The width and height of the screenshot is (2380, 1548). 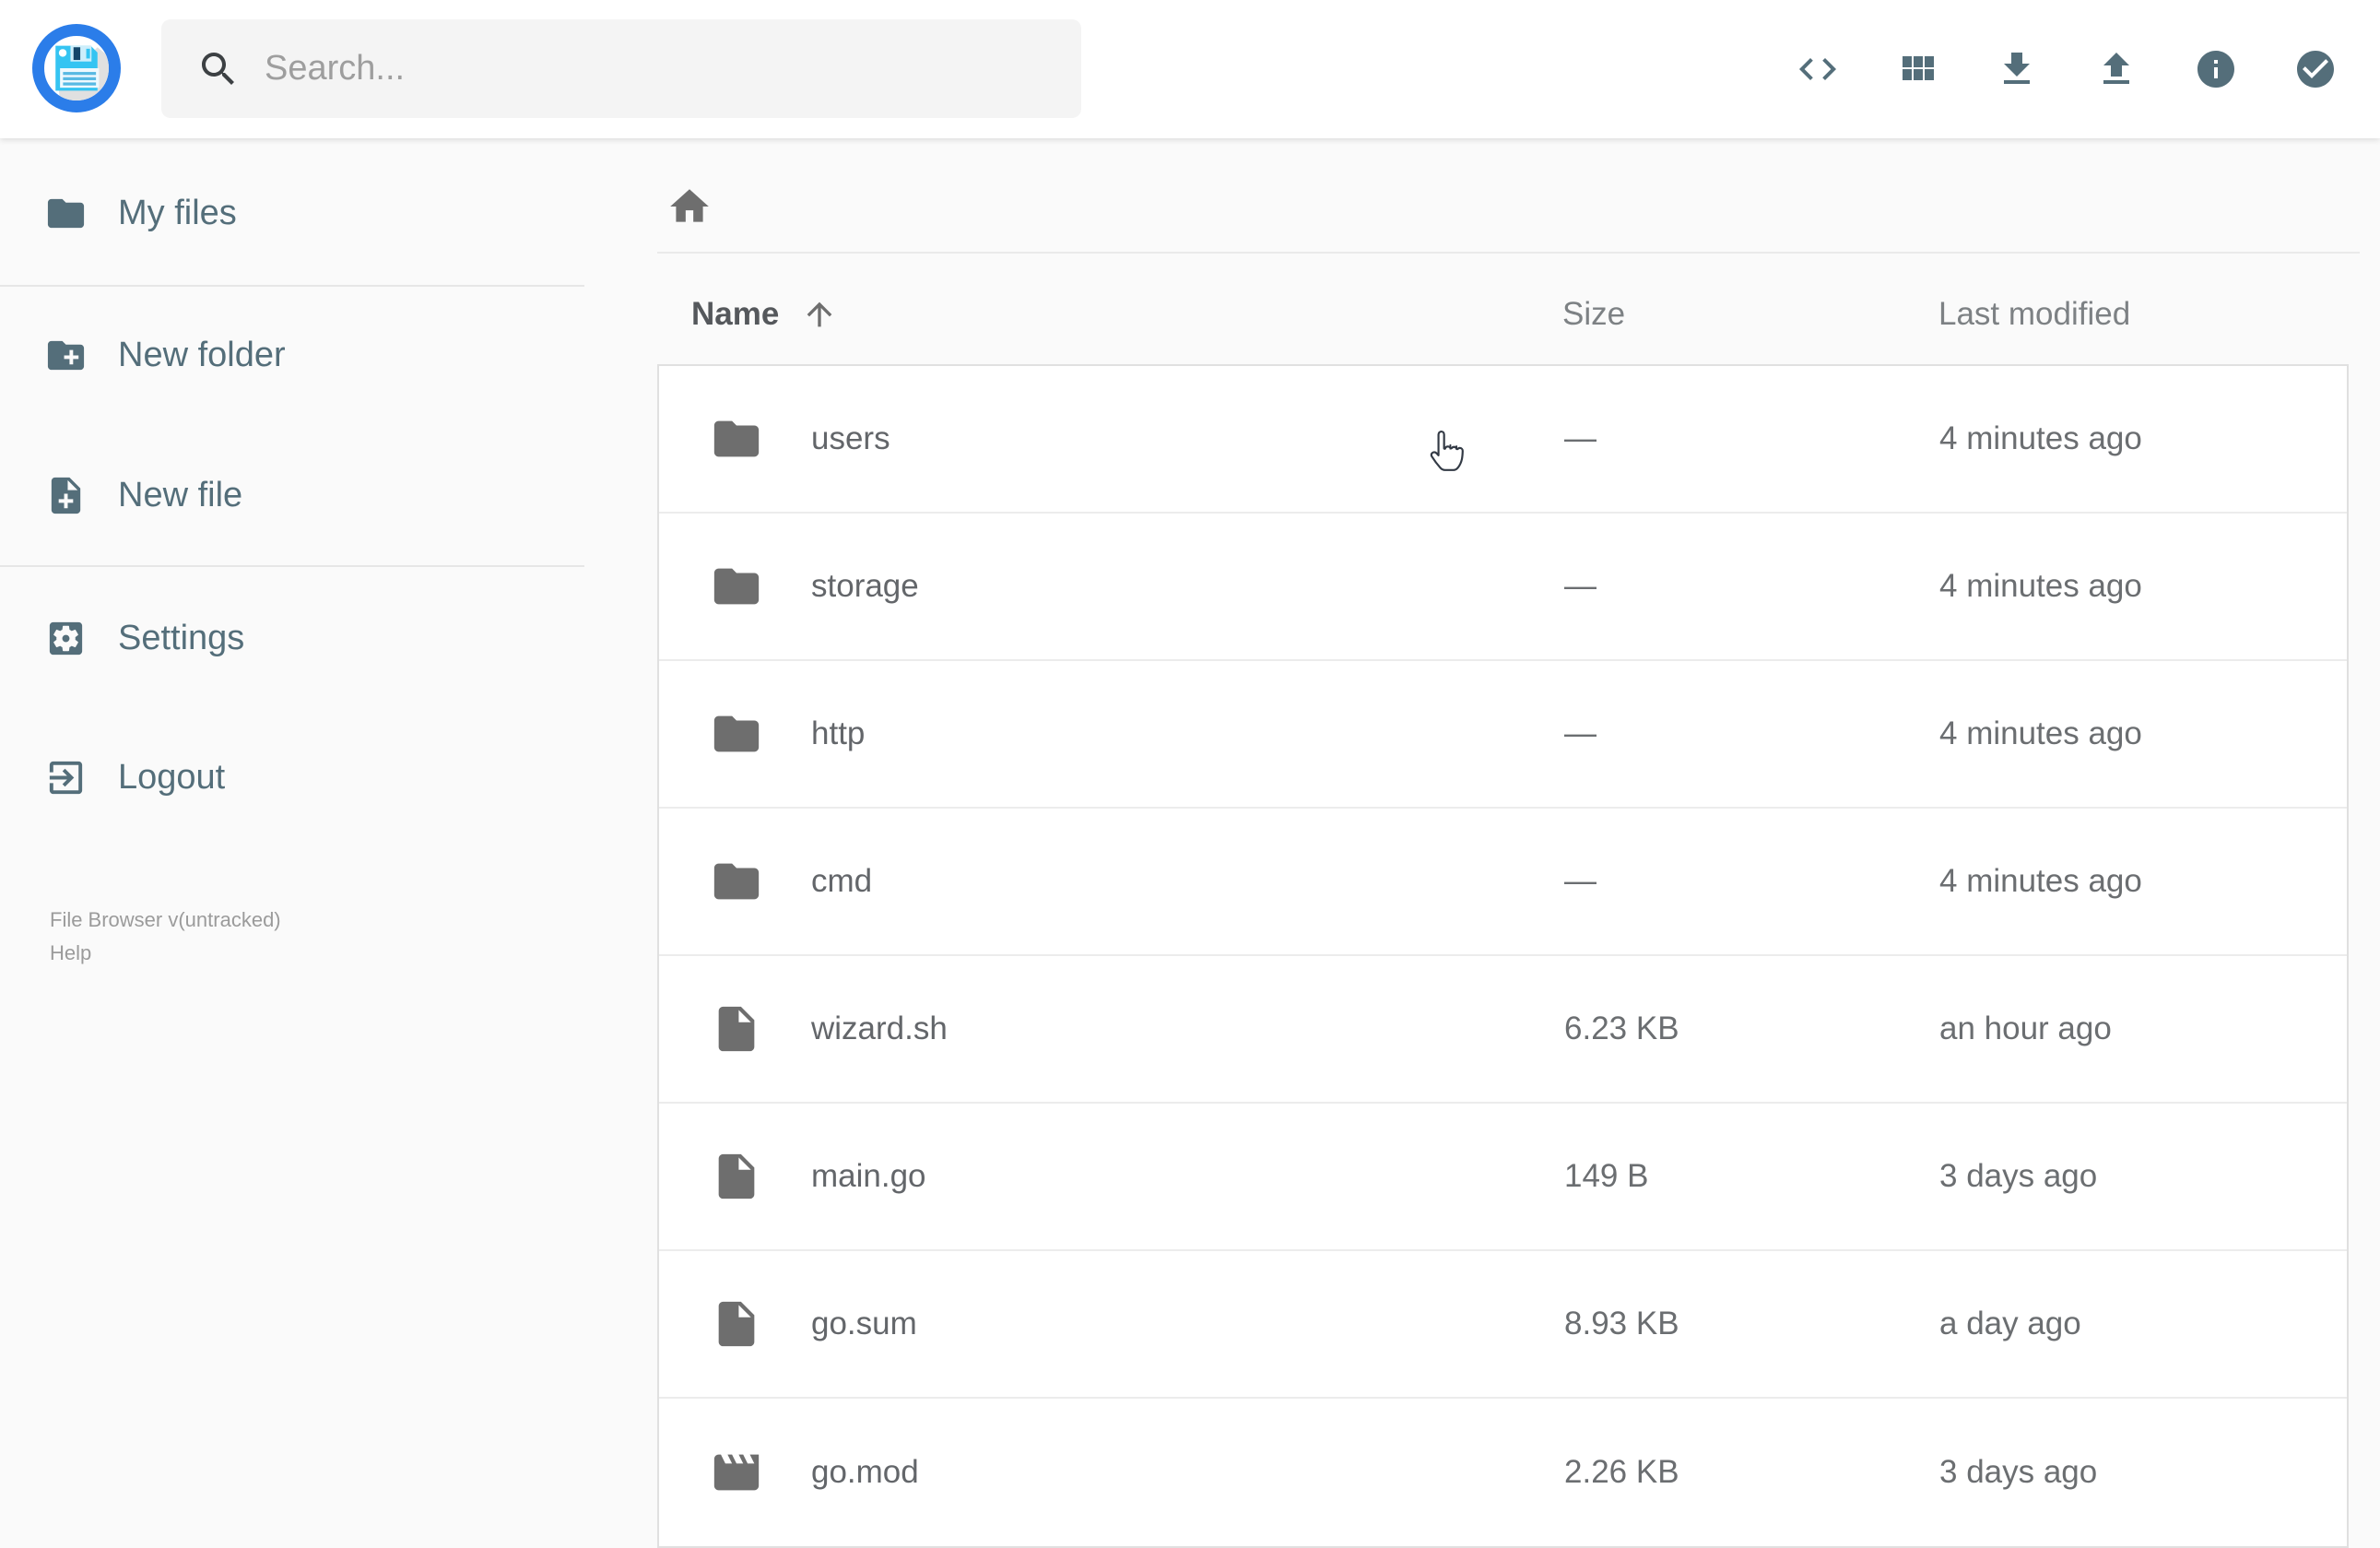 What do you see at coordinates (165, 920) in the screenshot?
I see `version-text: File Browser v(untracked)` at bounding box center [165, 920].